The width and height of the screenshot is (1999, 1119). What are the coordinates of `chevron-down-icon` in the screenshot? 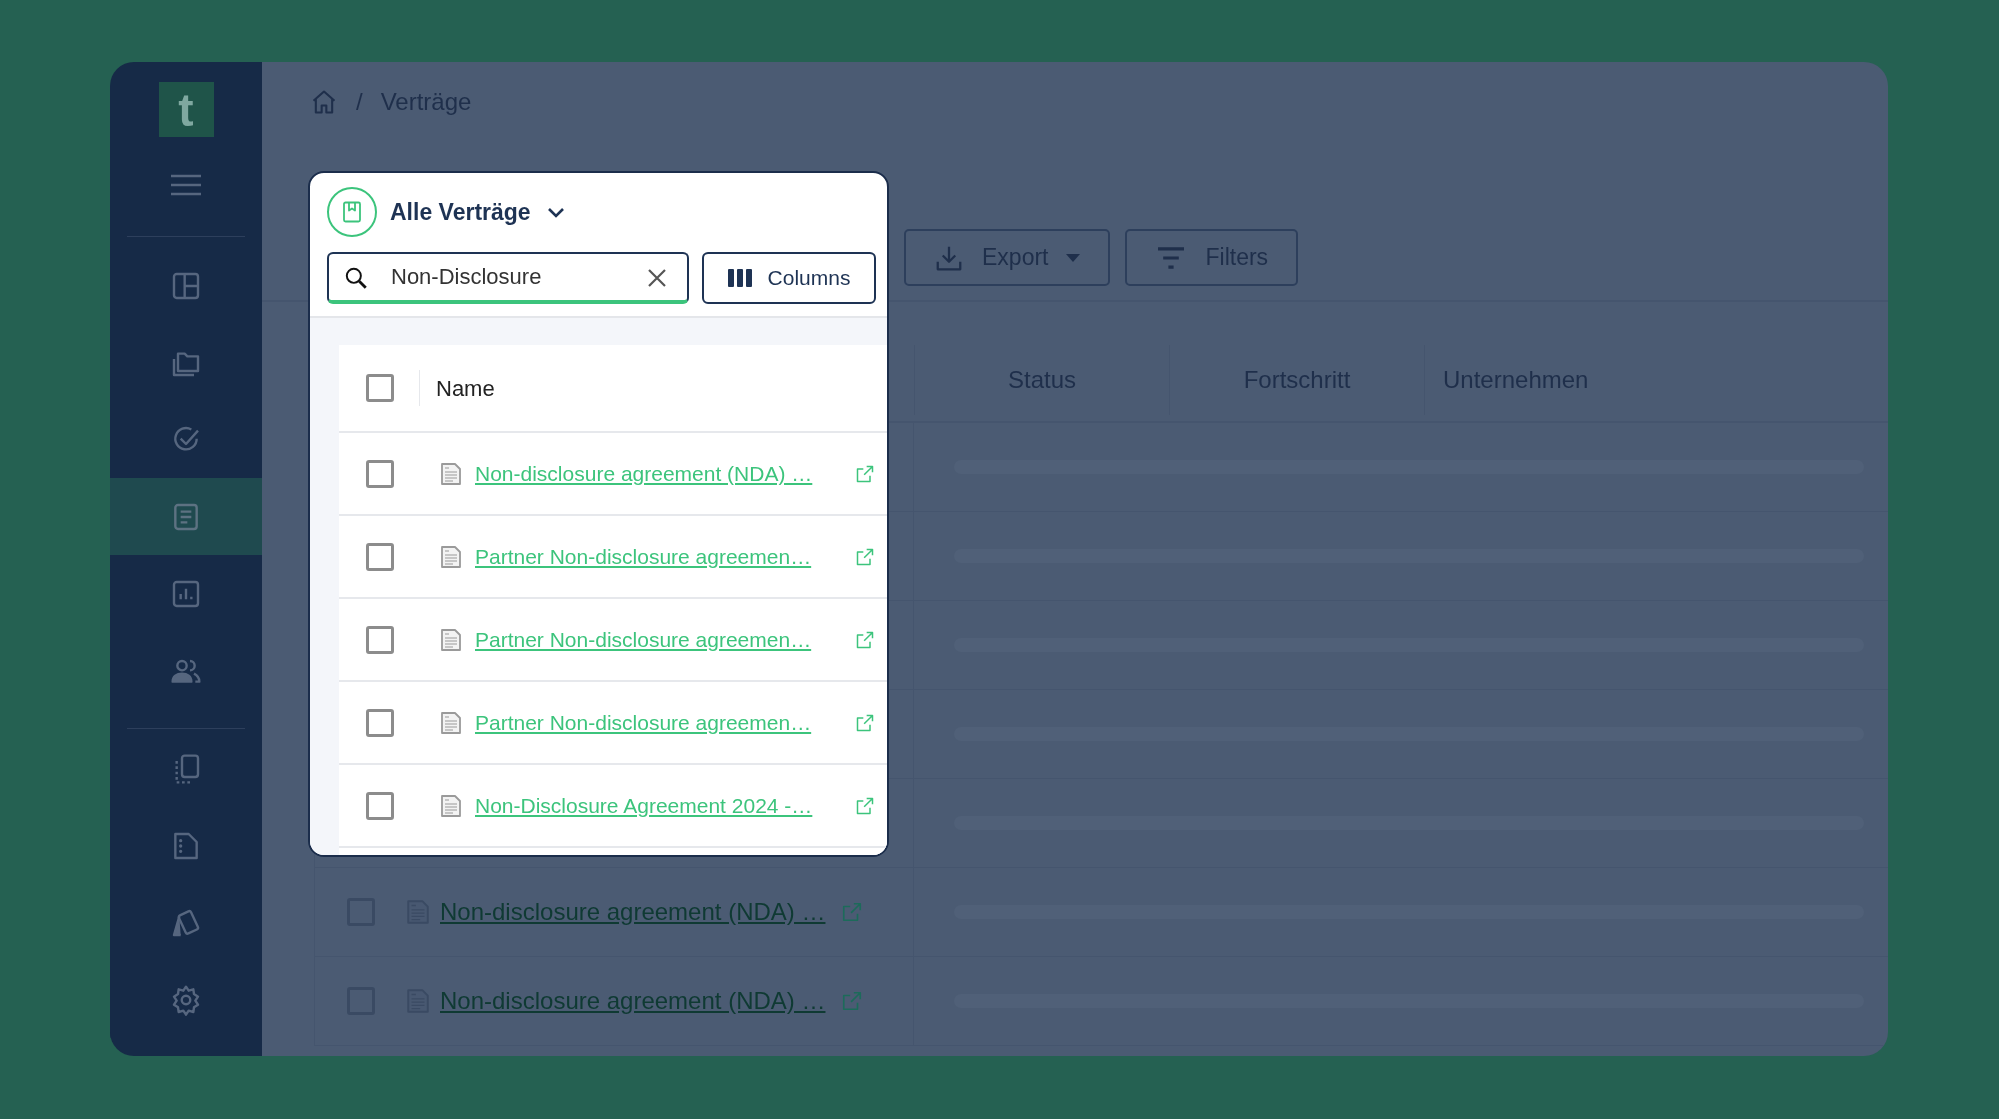 It's located at (555, 212).